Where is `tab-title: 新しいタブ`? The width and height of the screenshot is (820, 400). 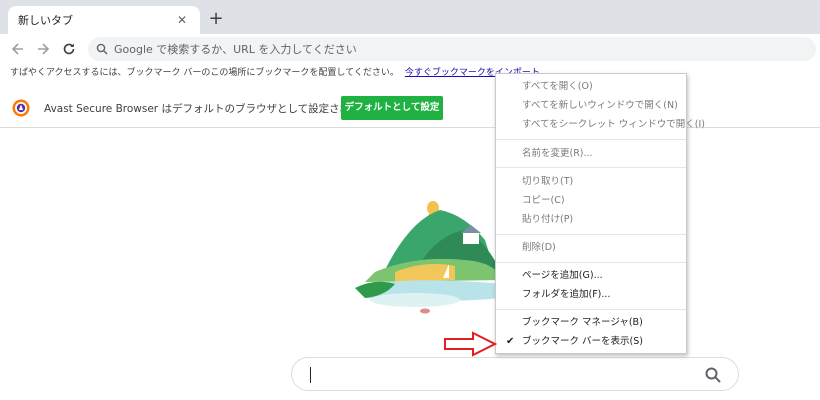 tab-title: 新しいタブ is located at coordinates (45, 20).